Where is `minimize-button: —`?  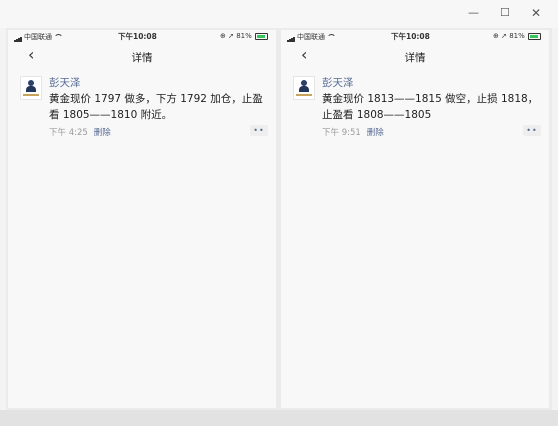 minimize-button: — is located at coordinates (473, 13).